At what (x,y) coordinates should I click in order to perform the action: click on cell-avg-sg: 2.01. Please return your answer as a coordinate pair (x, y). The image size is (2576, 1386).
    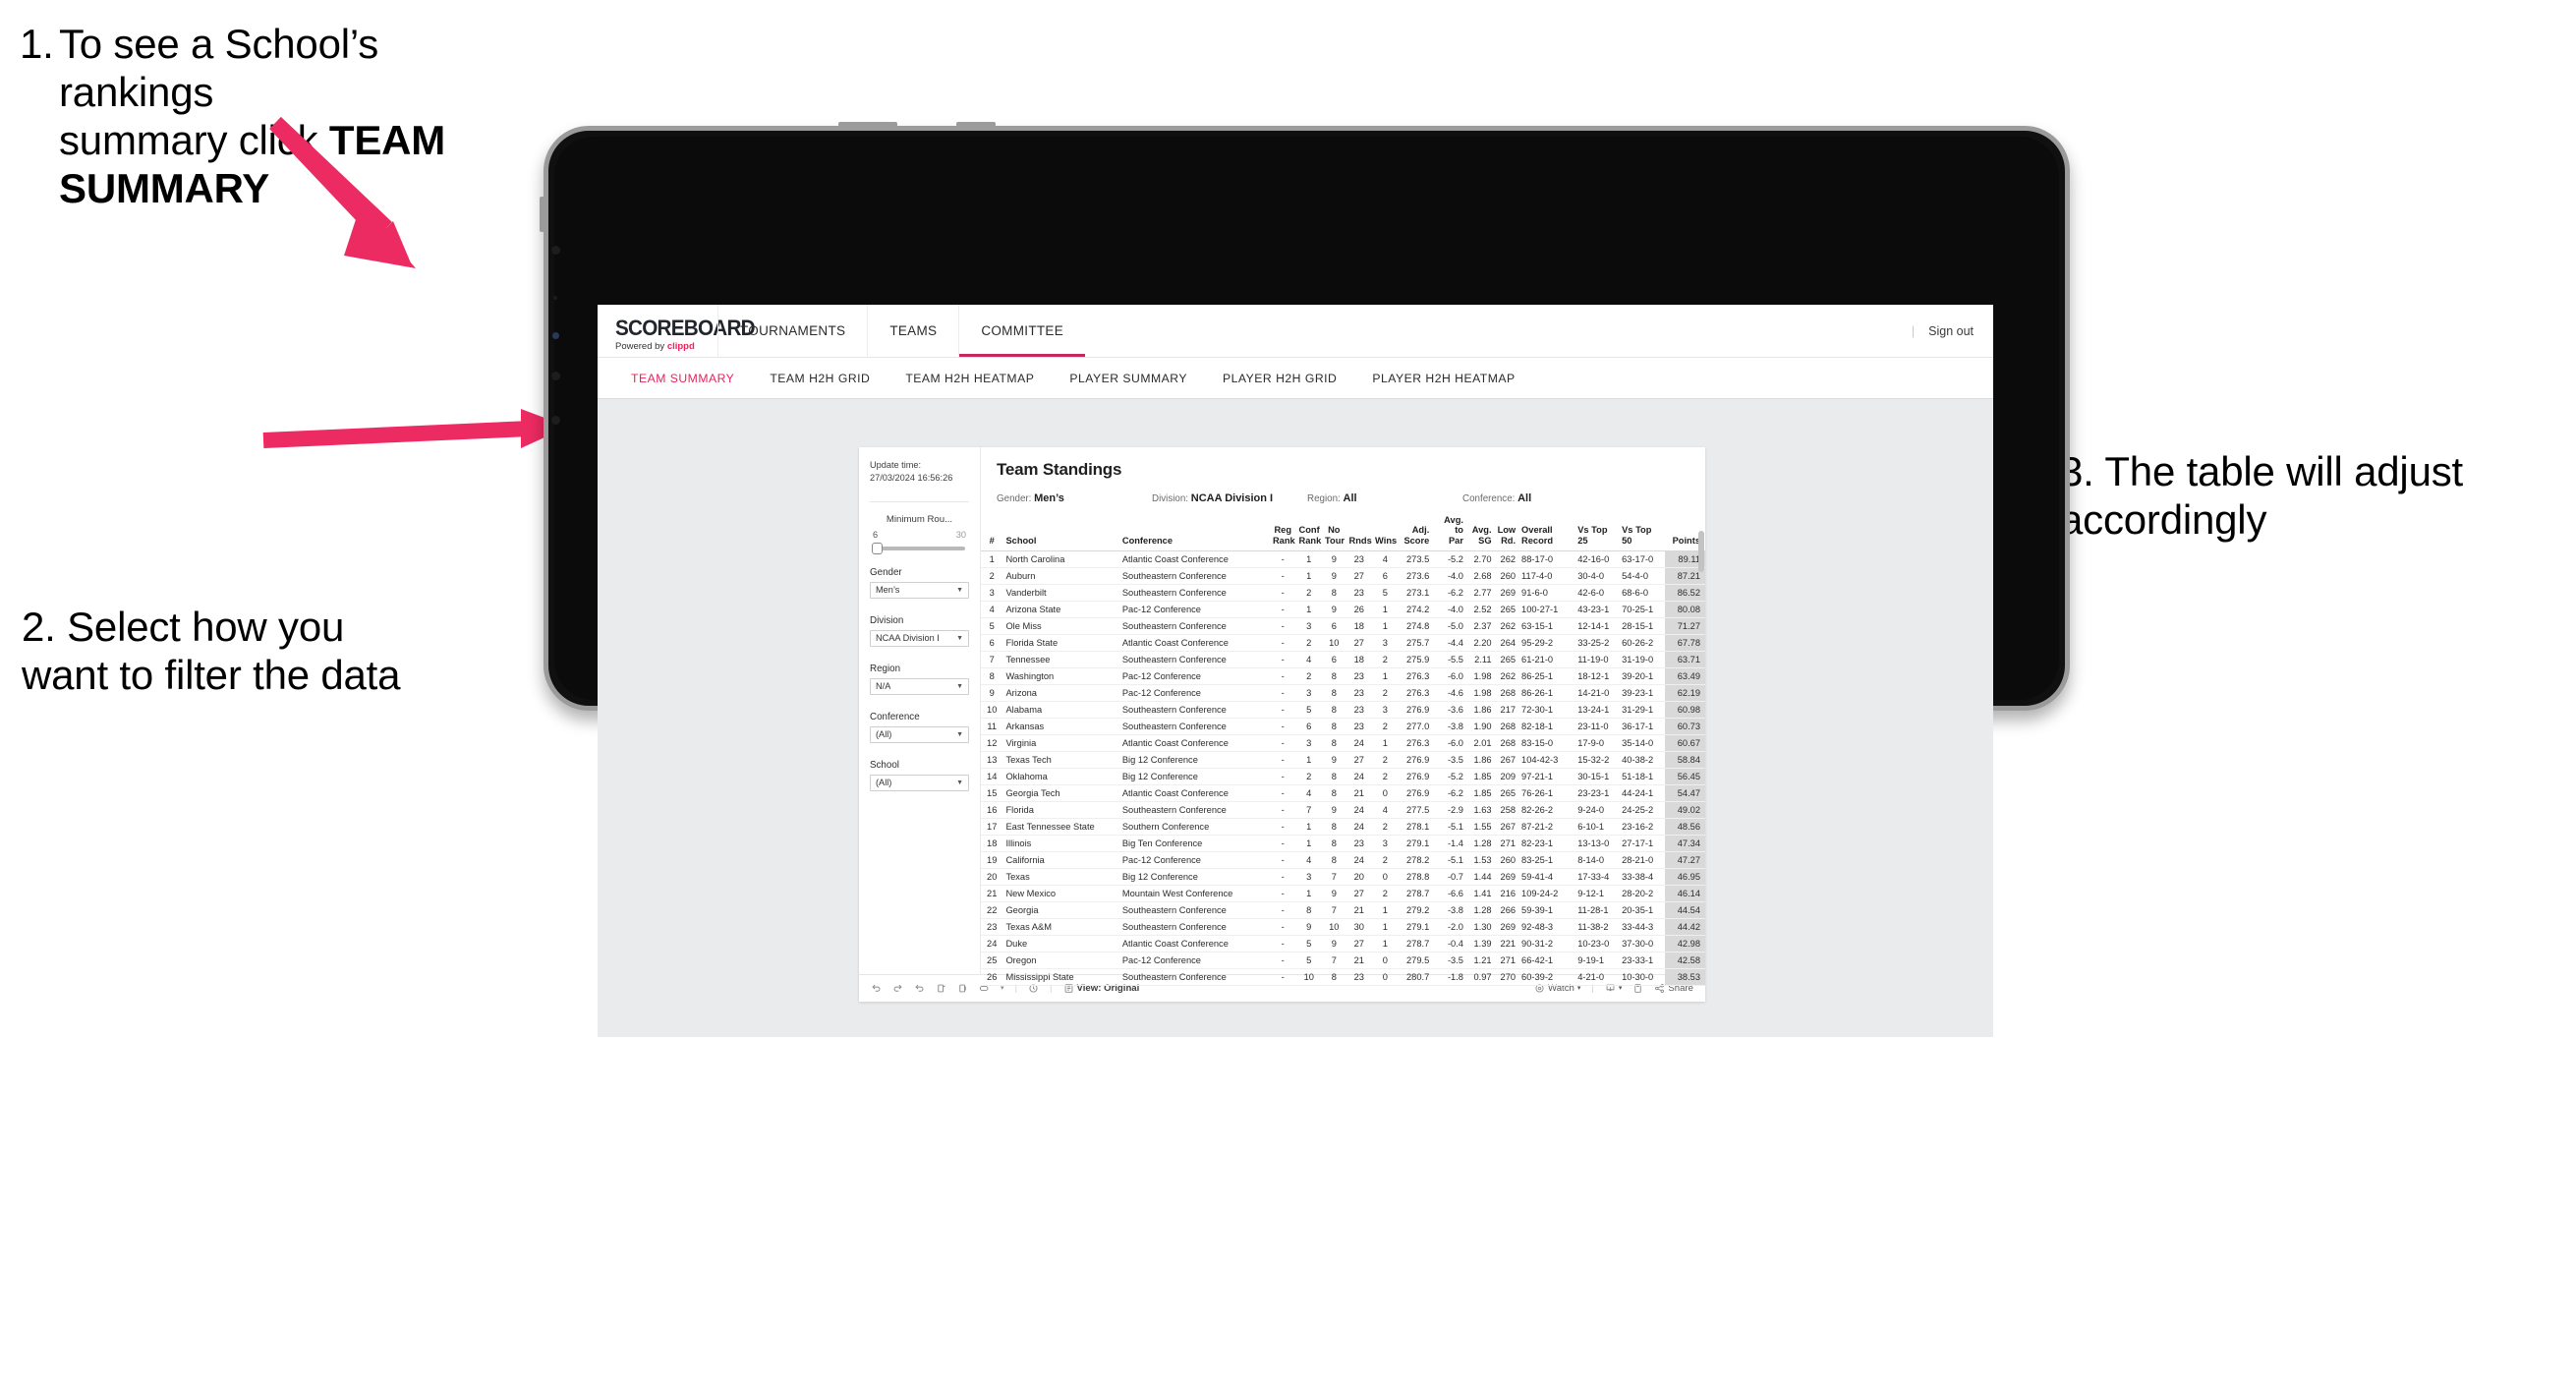
    Looking at the image, I should click on (1480, 743).